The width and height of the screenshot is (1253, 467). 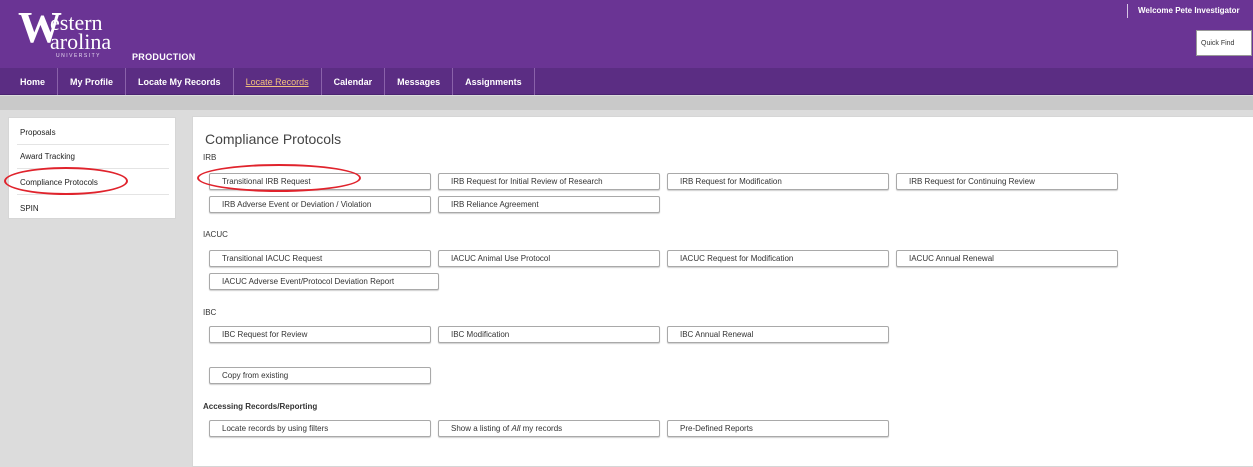 What do you see at coordinates (1189, 10) in the screenshot?
I see `welcome-message: Welcome Pete Investigator` at bounding box center [1189, 10].